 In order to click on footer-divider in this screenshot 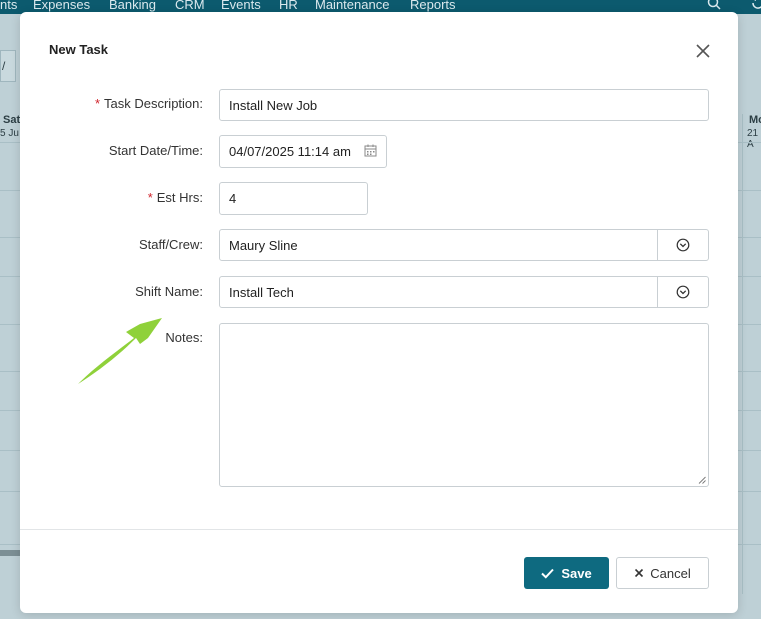, I will do `click(379, 529)`.